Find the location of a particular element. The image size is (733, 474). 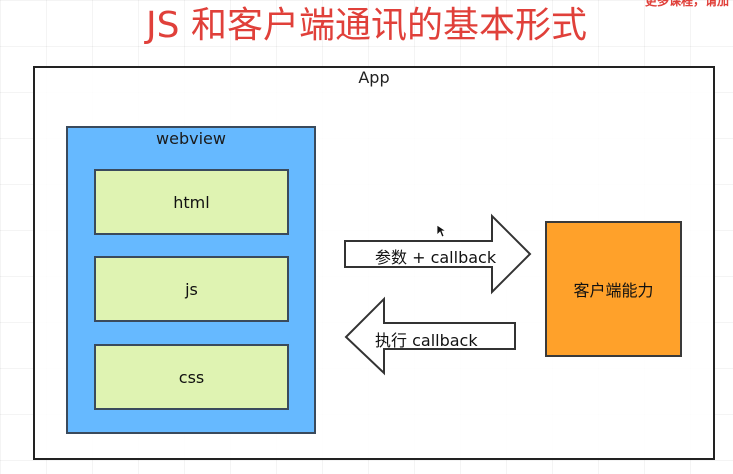

mouse-cursor-icon is located at coordinates (441, 231).